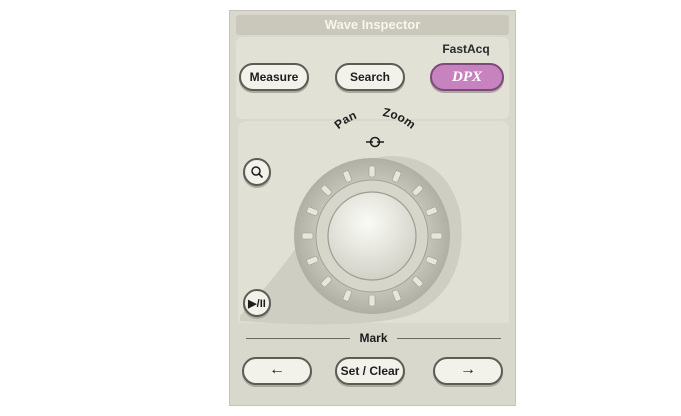 The width and height of the screenshot is (681, 416). I want to click on mark-divider-right, so click(449, 338).